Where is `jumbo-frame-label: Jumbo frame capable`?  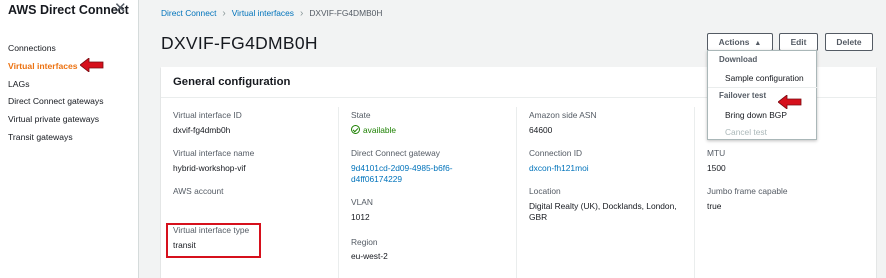
jumbo-frame-label: Jumbo frame capable is located at coordinates (747, 191).